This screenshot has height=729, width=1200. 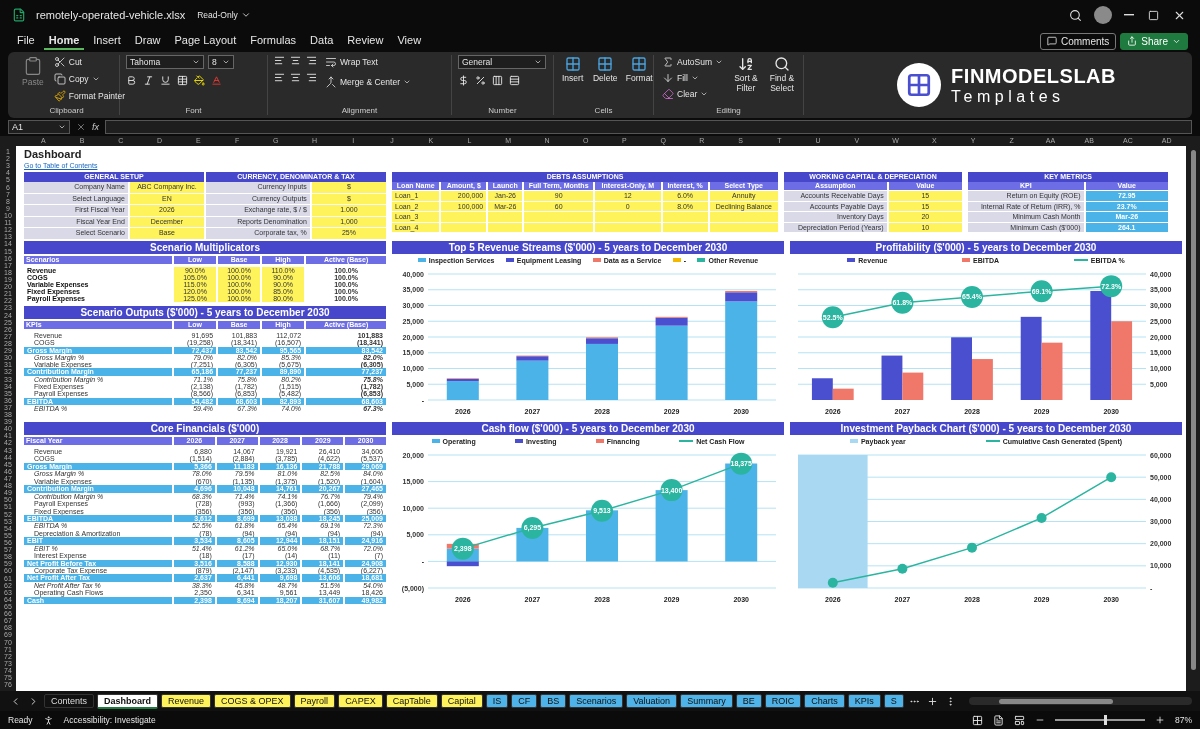 I want to click on menu-tab: Review, so click(x=365, y=41).